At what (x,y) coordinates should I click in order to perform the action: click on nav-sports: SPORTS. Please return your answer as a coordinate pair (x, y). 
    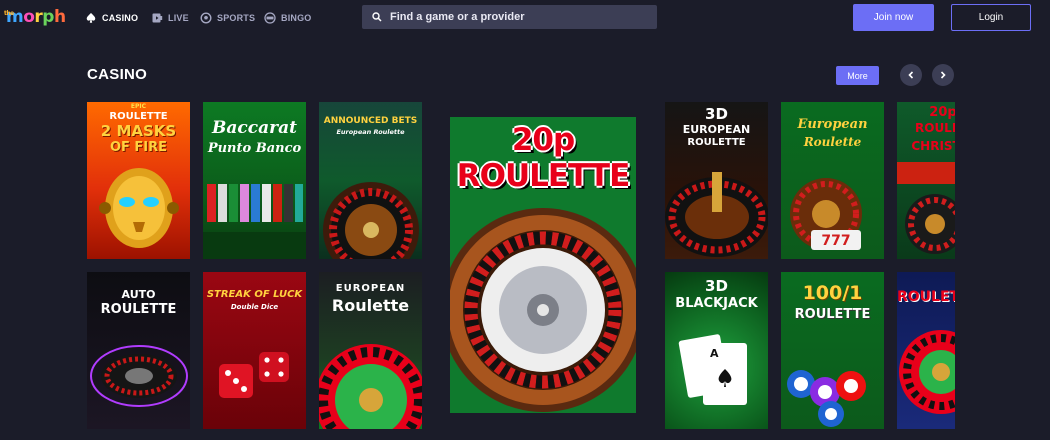
    Looking at the image, I should click on (227, 18).